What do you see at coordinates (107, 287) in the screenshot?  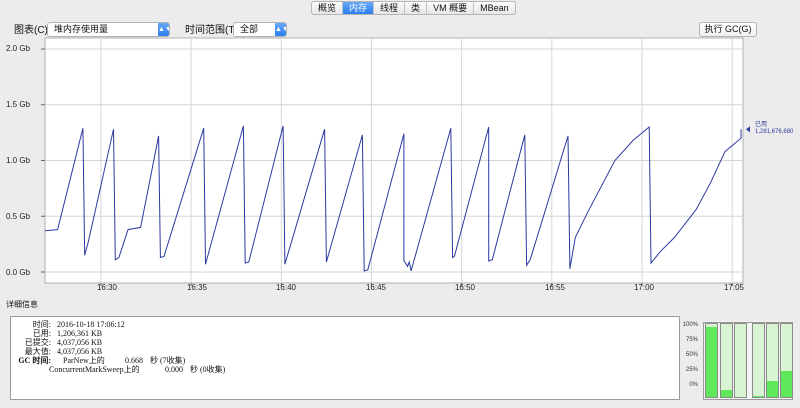 I see `x-tick-label: 16:30` at bounding box center [107, 287].